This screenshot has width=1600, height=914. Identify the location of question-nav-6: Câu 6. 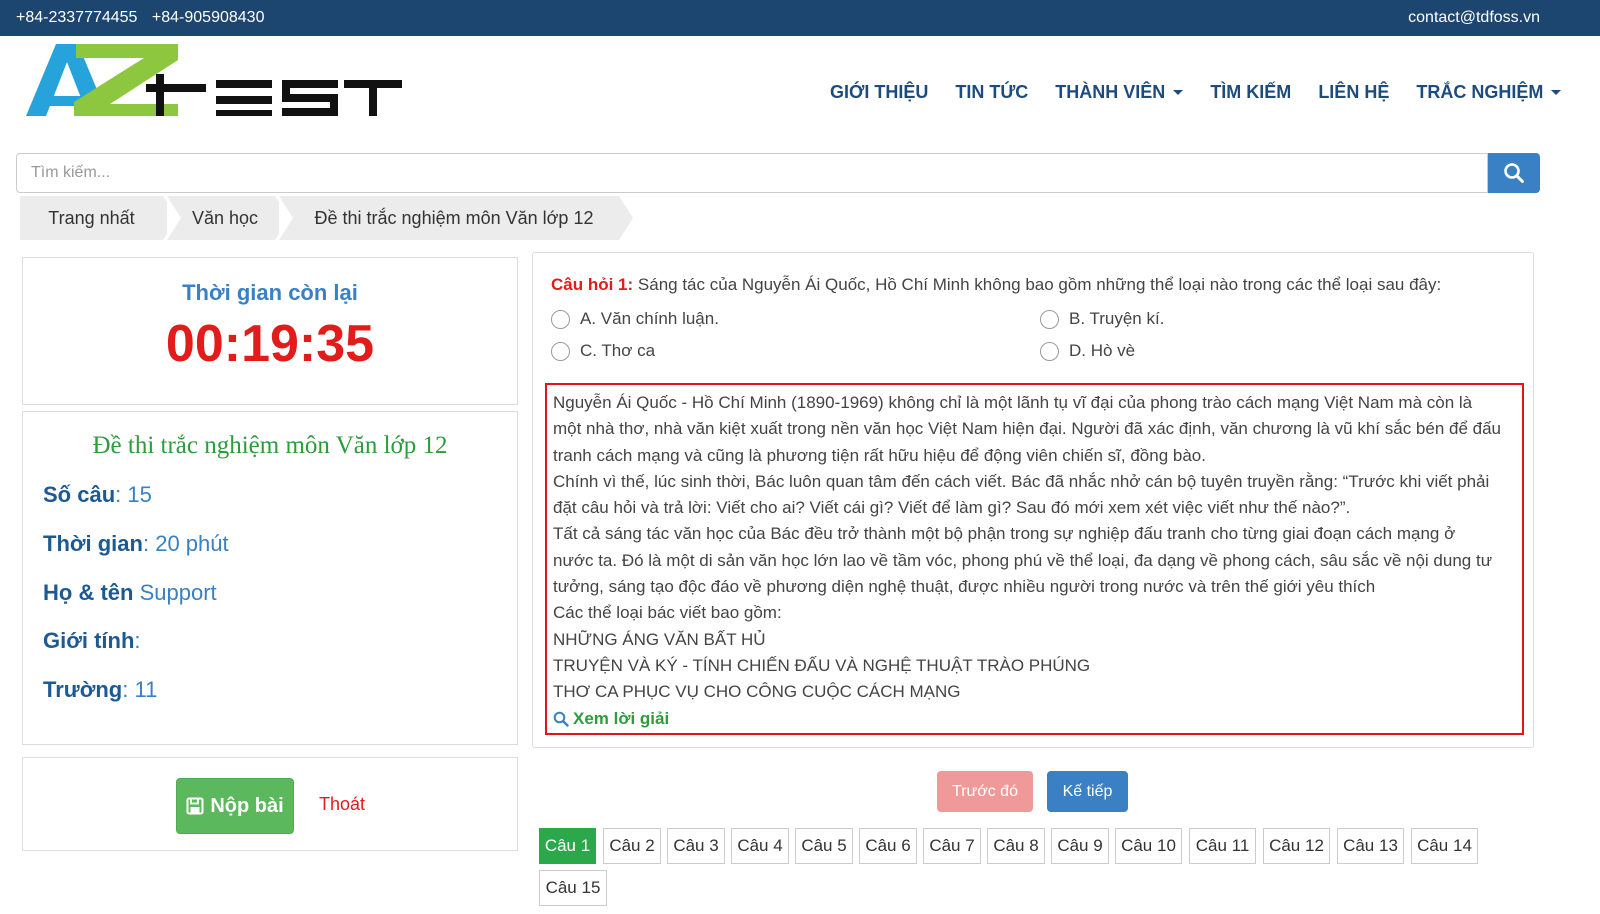
(888, 846).